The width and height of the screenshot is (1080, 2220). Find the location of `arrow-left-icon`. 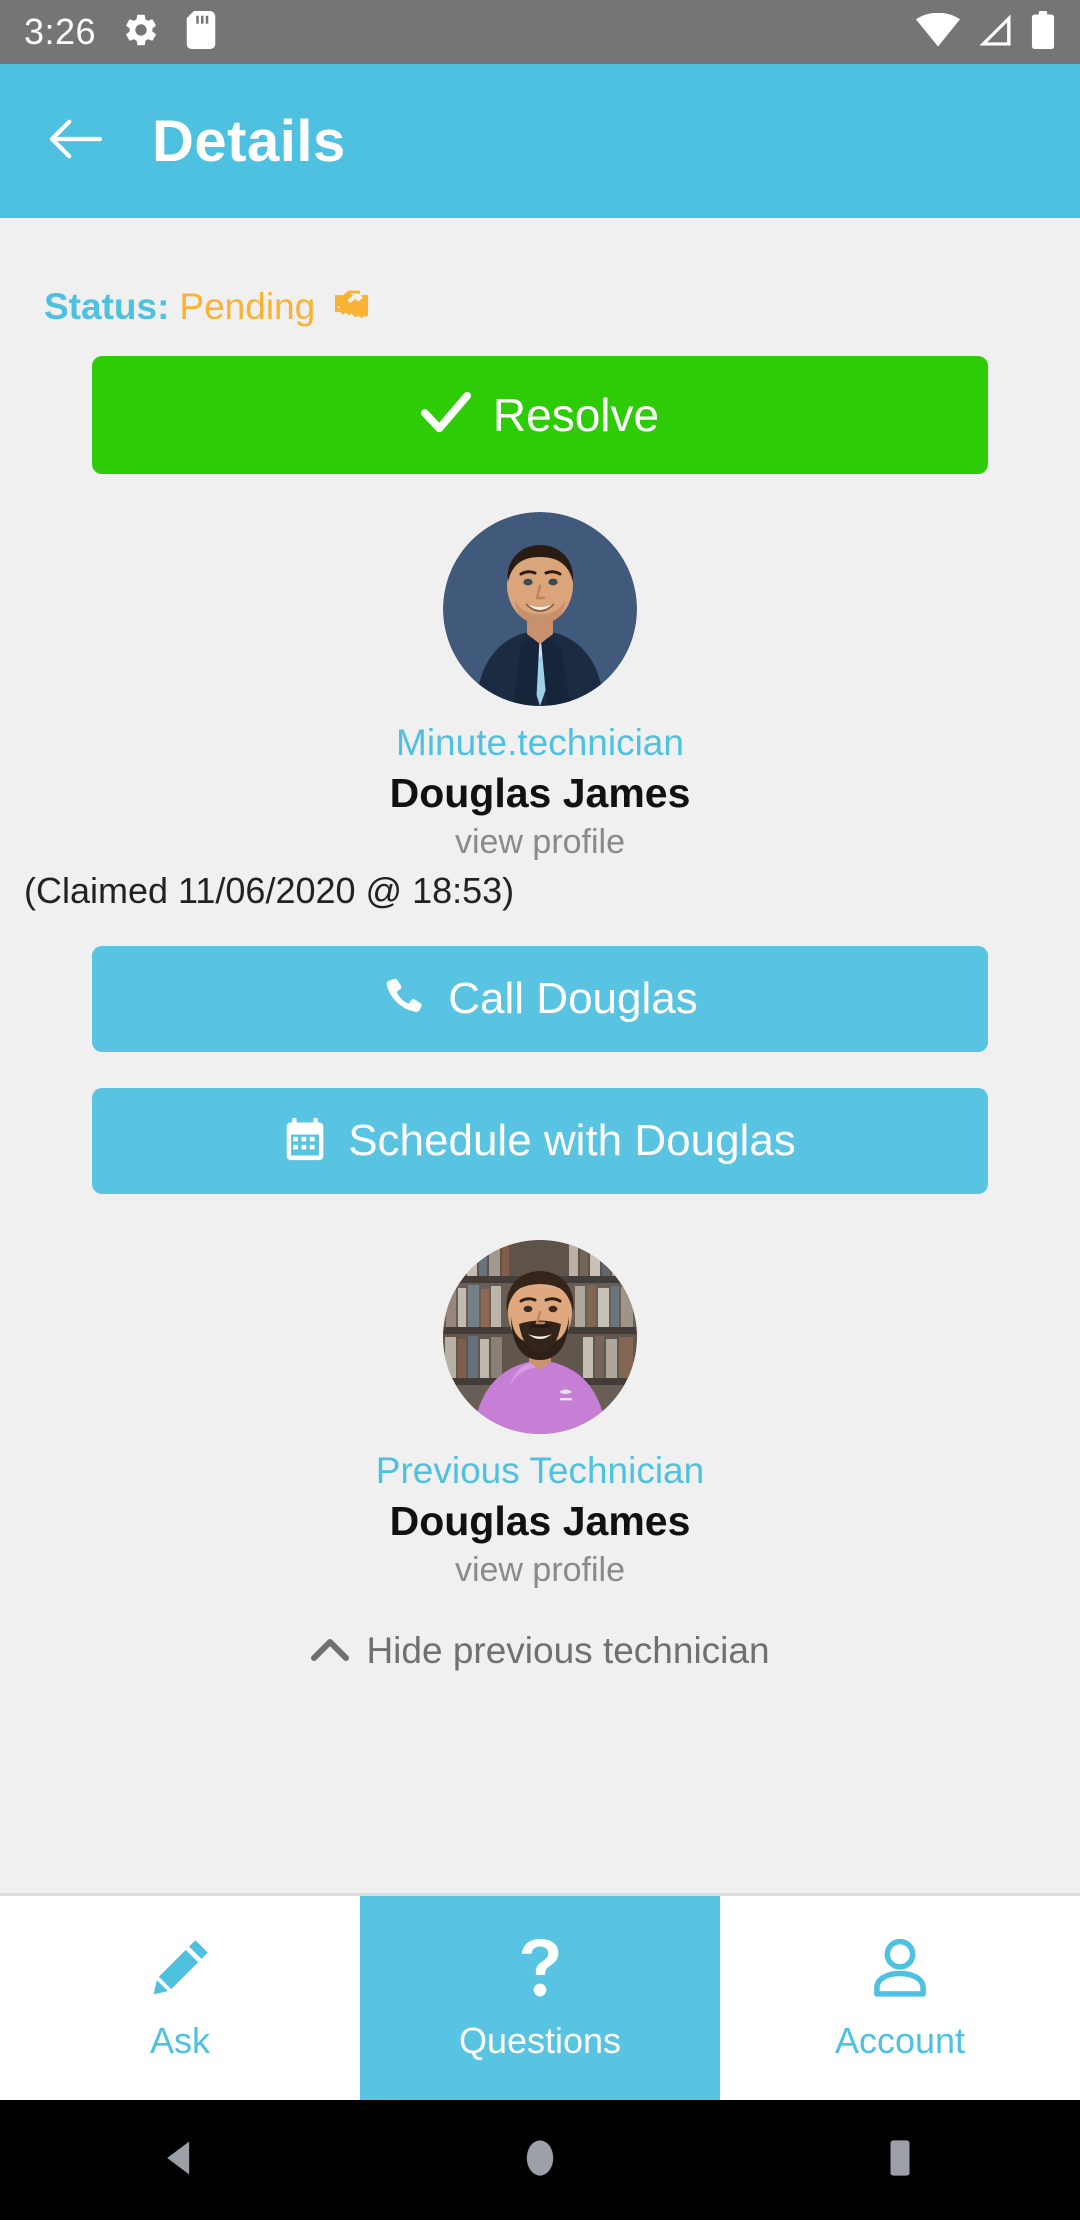

arrow-left-icon is located at coordinates (75, 141).